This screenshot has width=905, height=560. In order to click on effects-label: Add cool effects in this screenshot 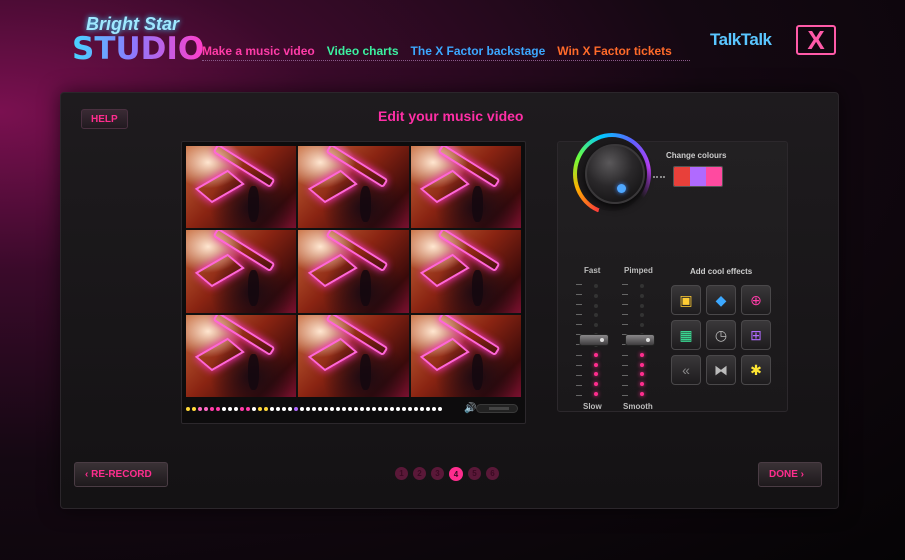, I will do `click(721, 271)`.